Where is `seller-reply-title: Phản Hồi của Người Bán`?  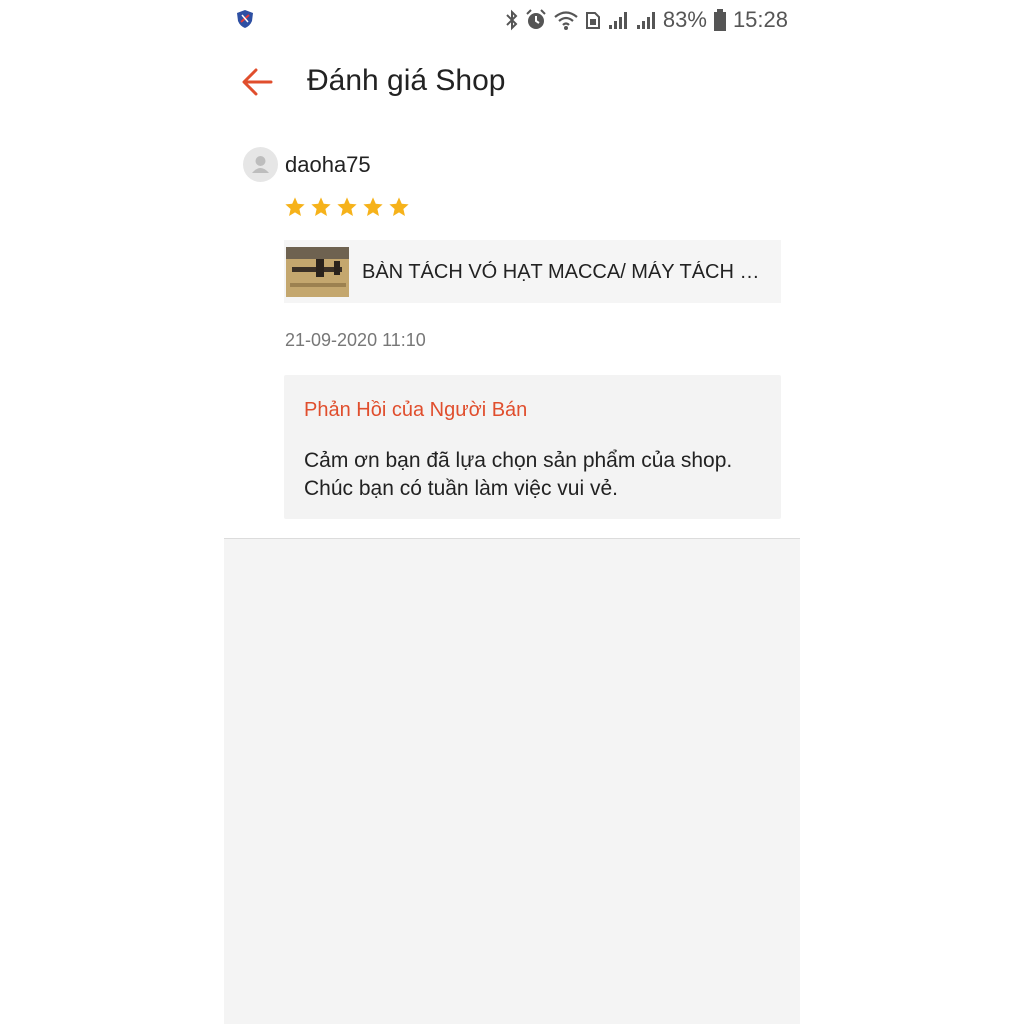
seller-reply-title: Phản Hồi của Người Bán is located at coordinates (416, 410).